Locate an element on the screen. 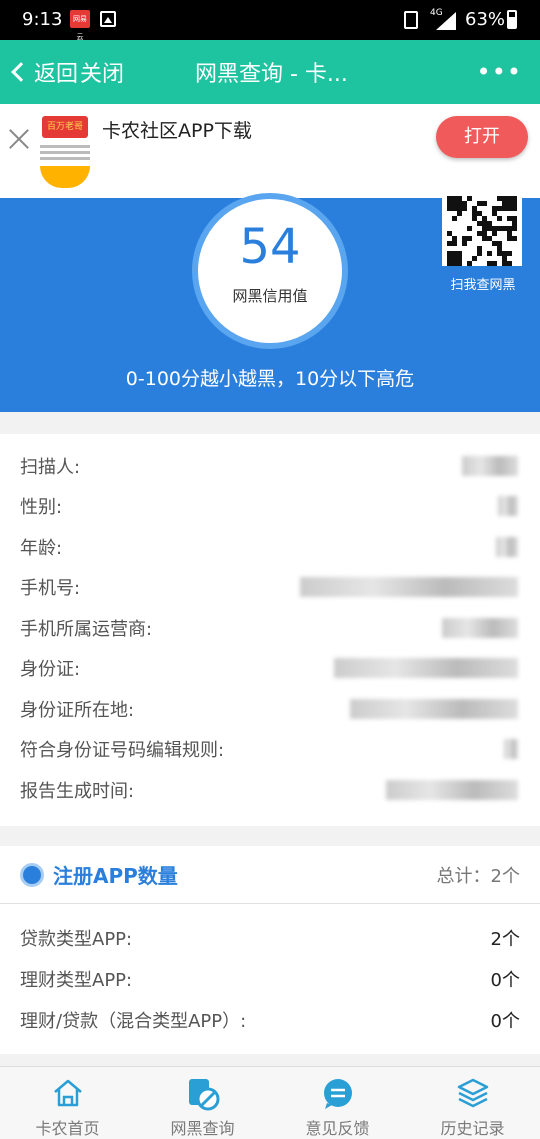 The height and width of the screenshot is (1139, 540). back-button: 返回 is located at coordinates (44, 72).